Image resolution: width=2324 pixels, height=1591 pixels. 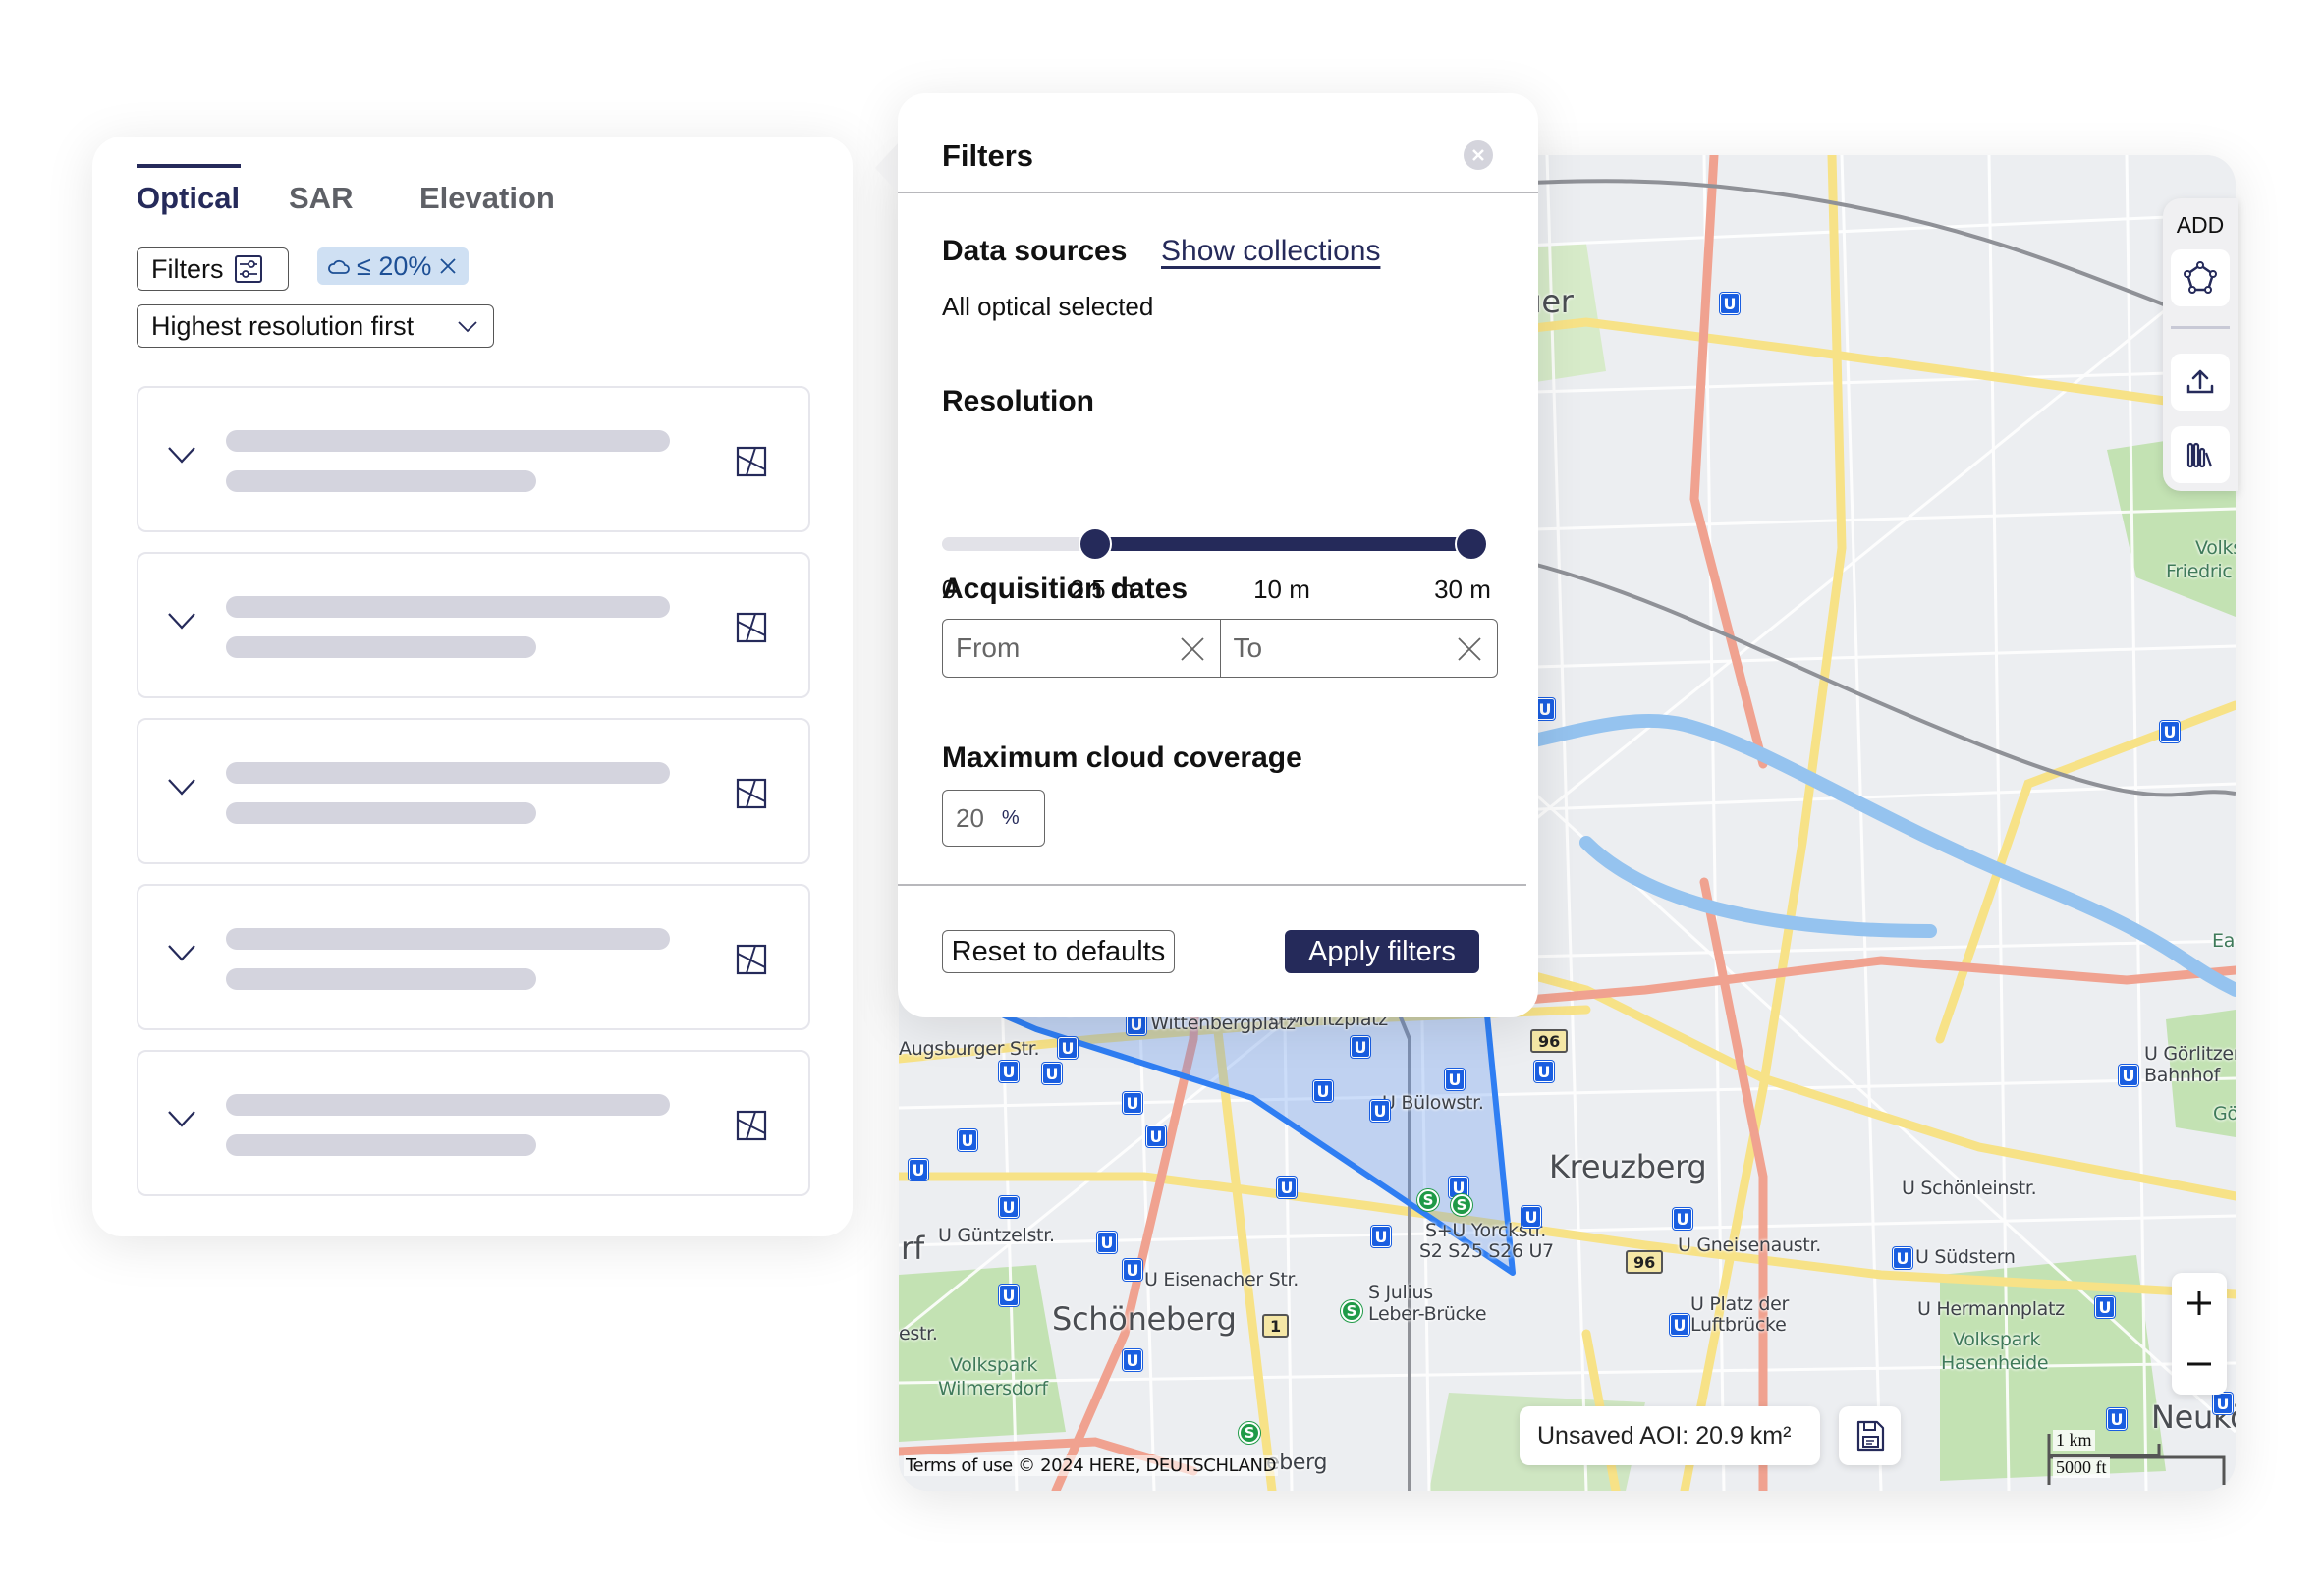 What do you see at coordinates (2200, 327) in the screenshot?
I see `toolbar-divider` at bounding box center [2200, 327].